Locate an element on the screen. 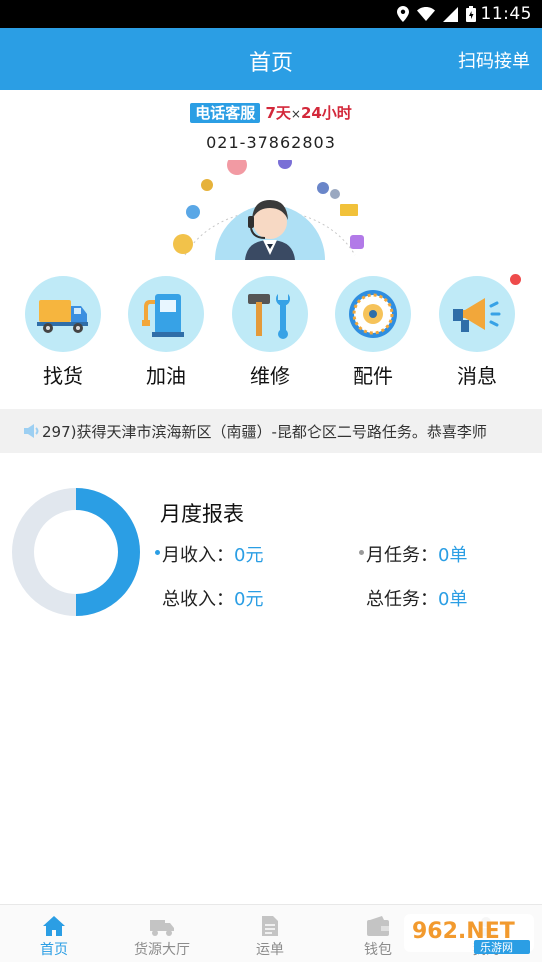 Image resolution: width=542 pixels, height=963 pixels. total-income: 总收入：0元 is located at coordinates (212, 598).